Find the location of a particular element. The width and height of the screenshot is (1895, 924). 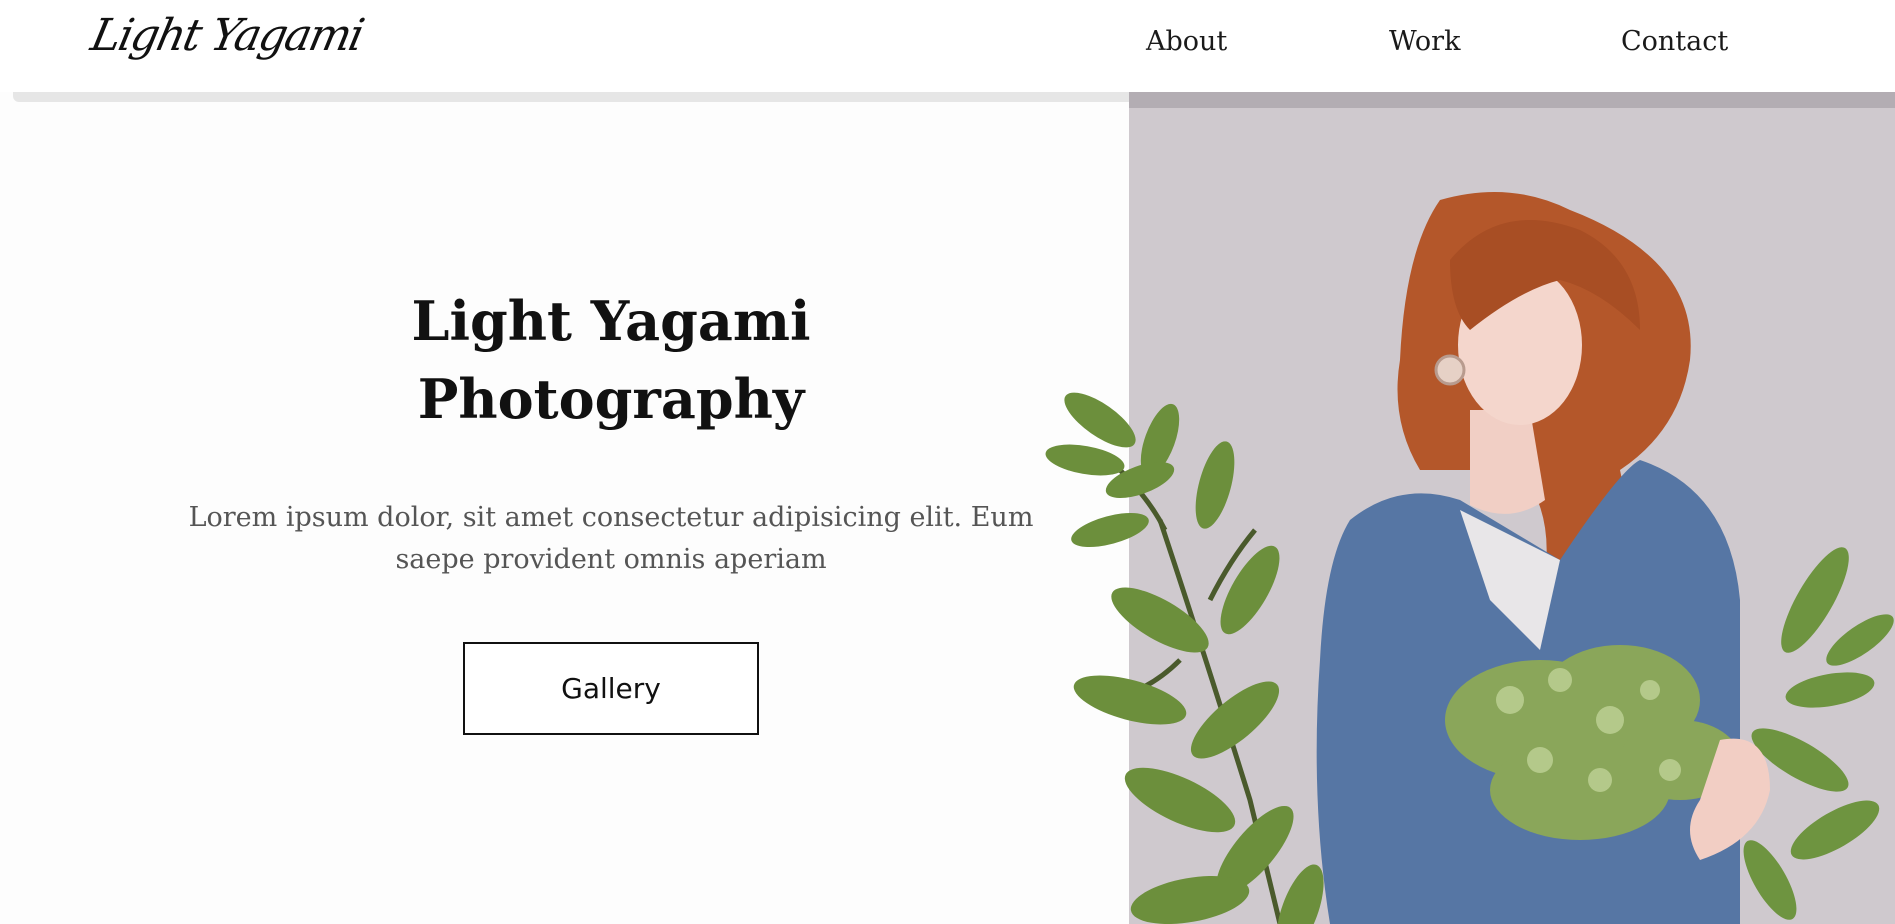

hero-title-line2: Photography is located at coordinates (611, 399).